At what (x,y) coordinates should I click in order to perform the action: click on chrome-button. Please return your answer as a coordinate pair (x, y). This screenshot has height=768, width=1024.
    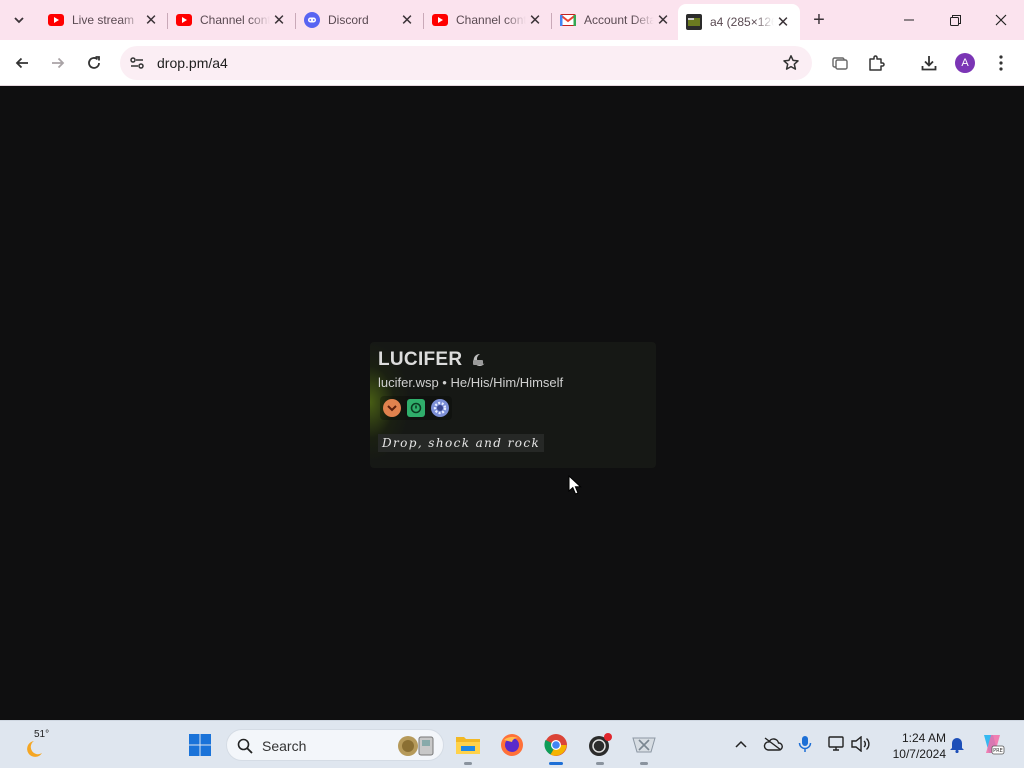
    Looking at the image, I should click on (556, 747).